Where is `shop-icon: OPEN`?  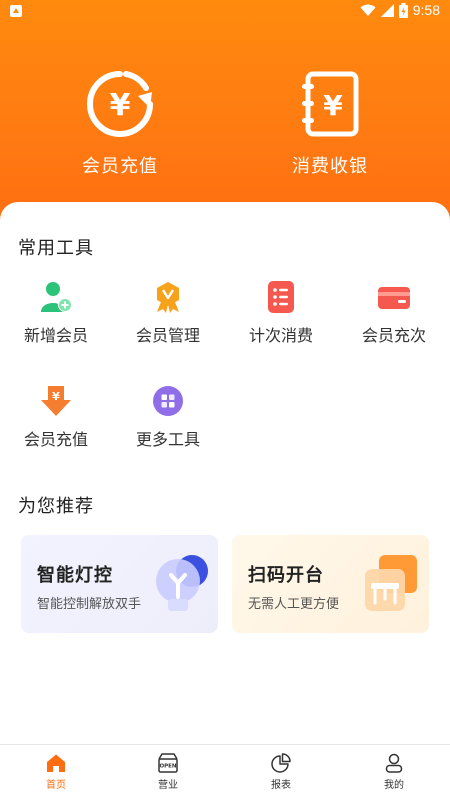 shop-icon: OPEN is located at coordinates (168, 763).